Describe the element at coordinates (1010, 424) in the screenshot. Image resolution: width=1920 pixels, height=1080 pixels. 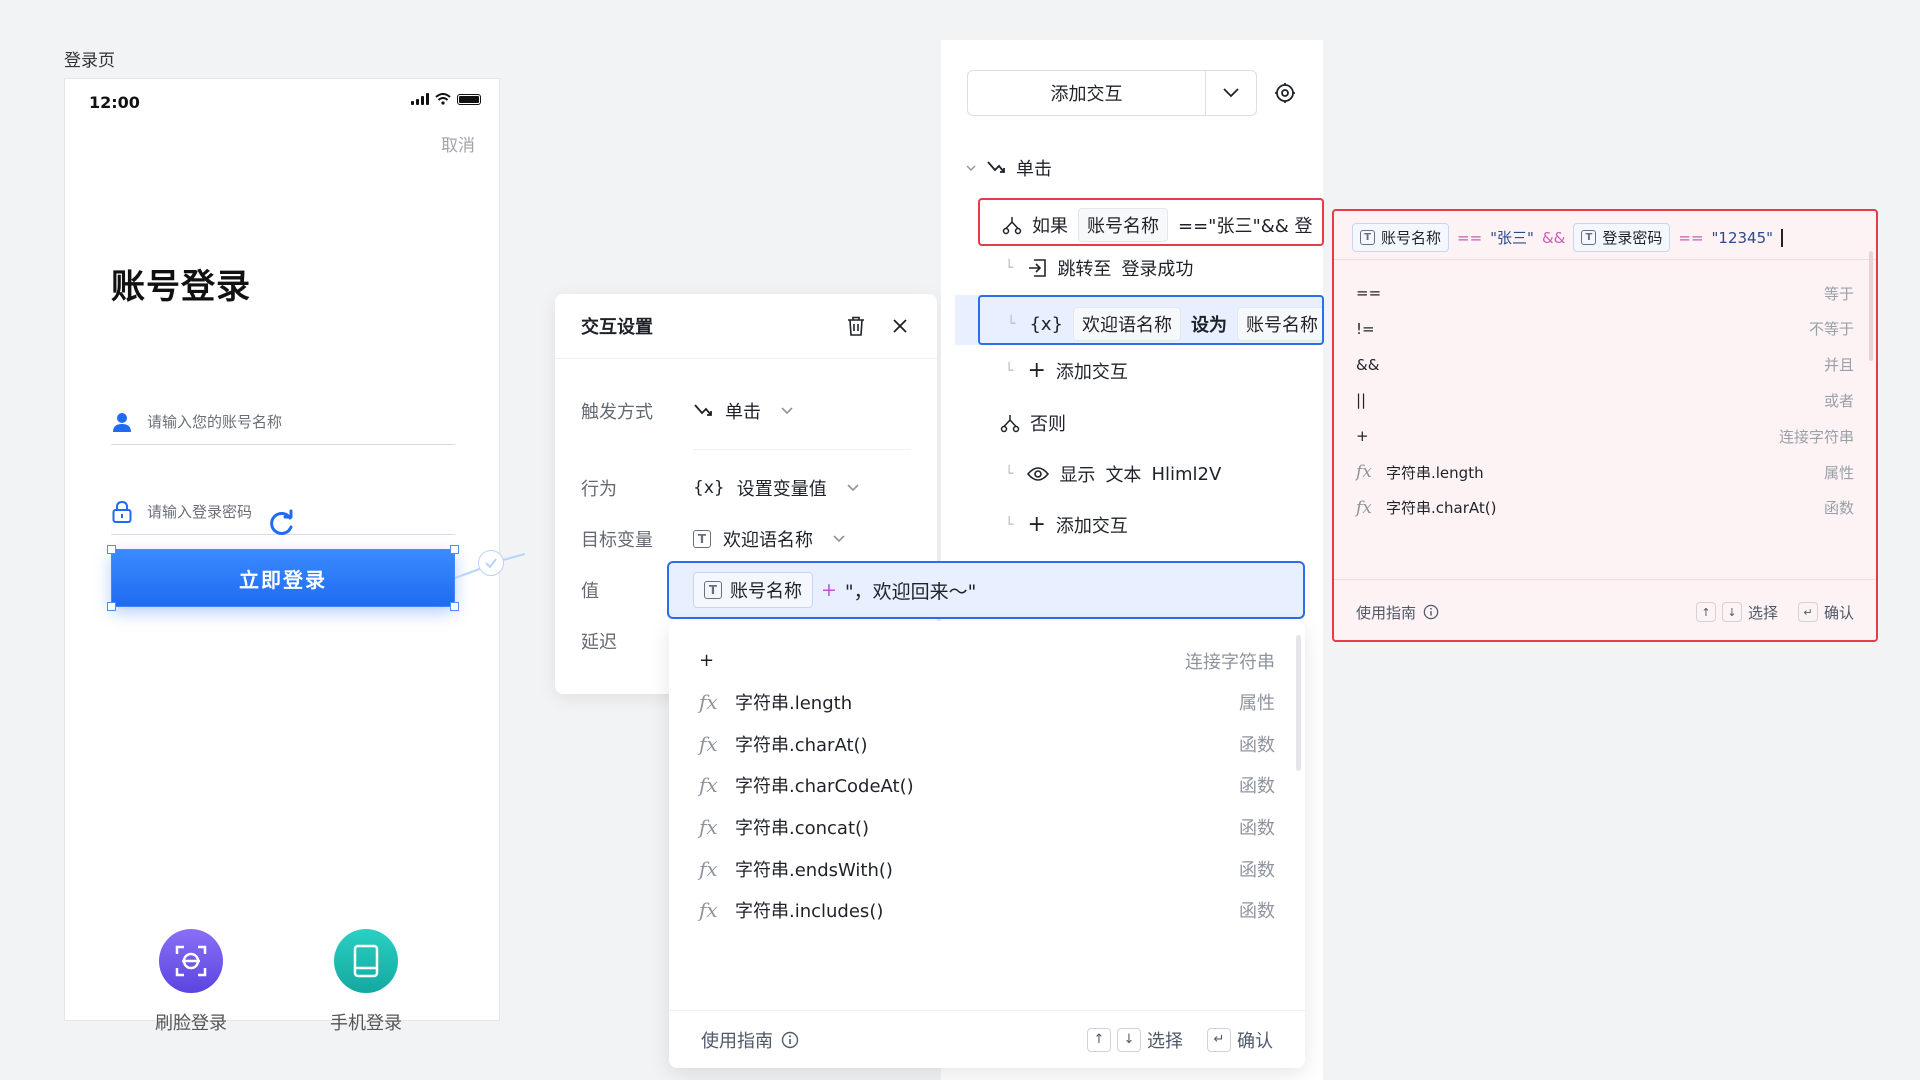
I see `branch-icon` at that location.